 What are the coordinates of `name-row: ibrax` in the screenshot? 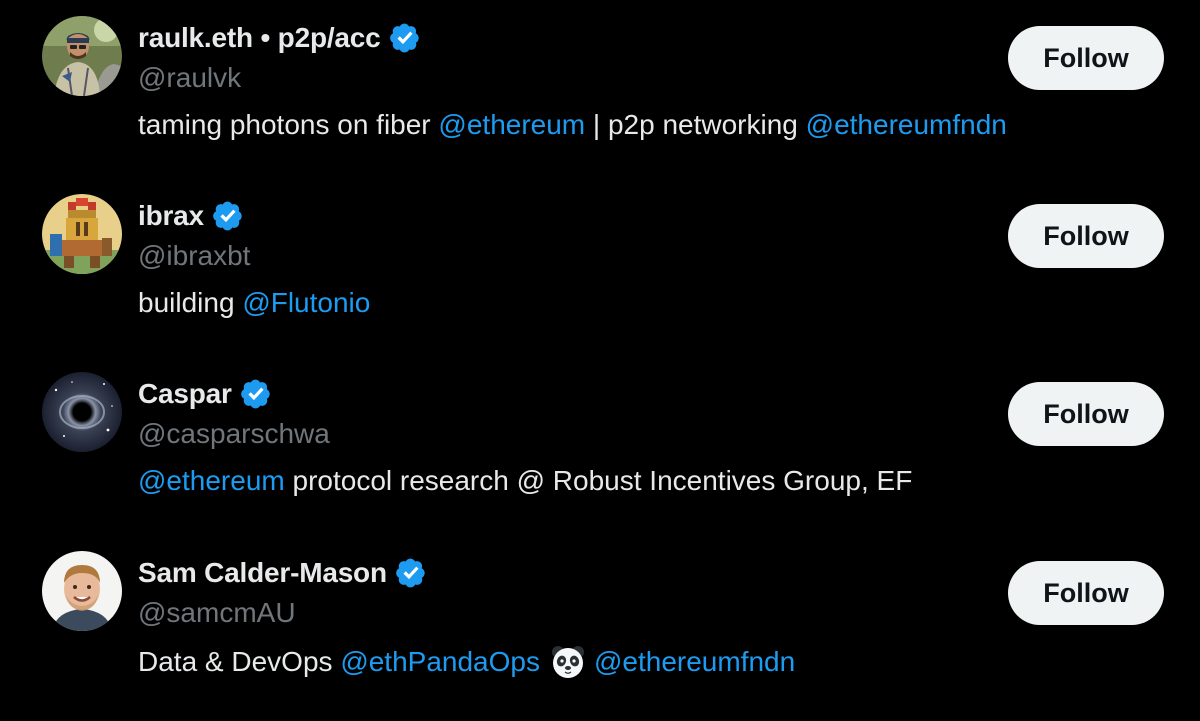 It's located at (191, 216).